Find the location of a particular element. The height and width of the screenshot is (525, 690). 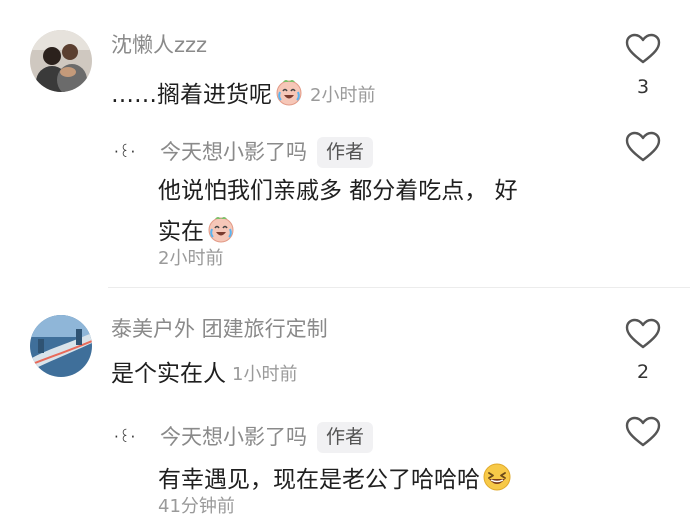

comment-text-body: 是个实在人 is located at coordinates (168, 374).